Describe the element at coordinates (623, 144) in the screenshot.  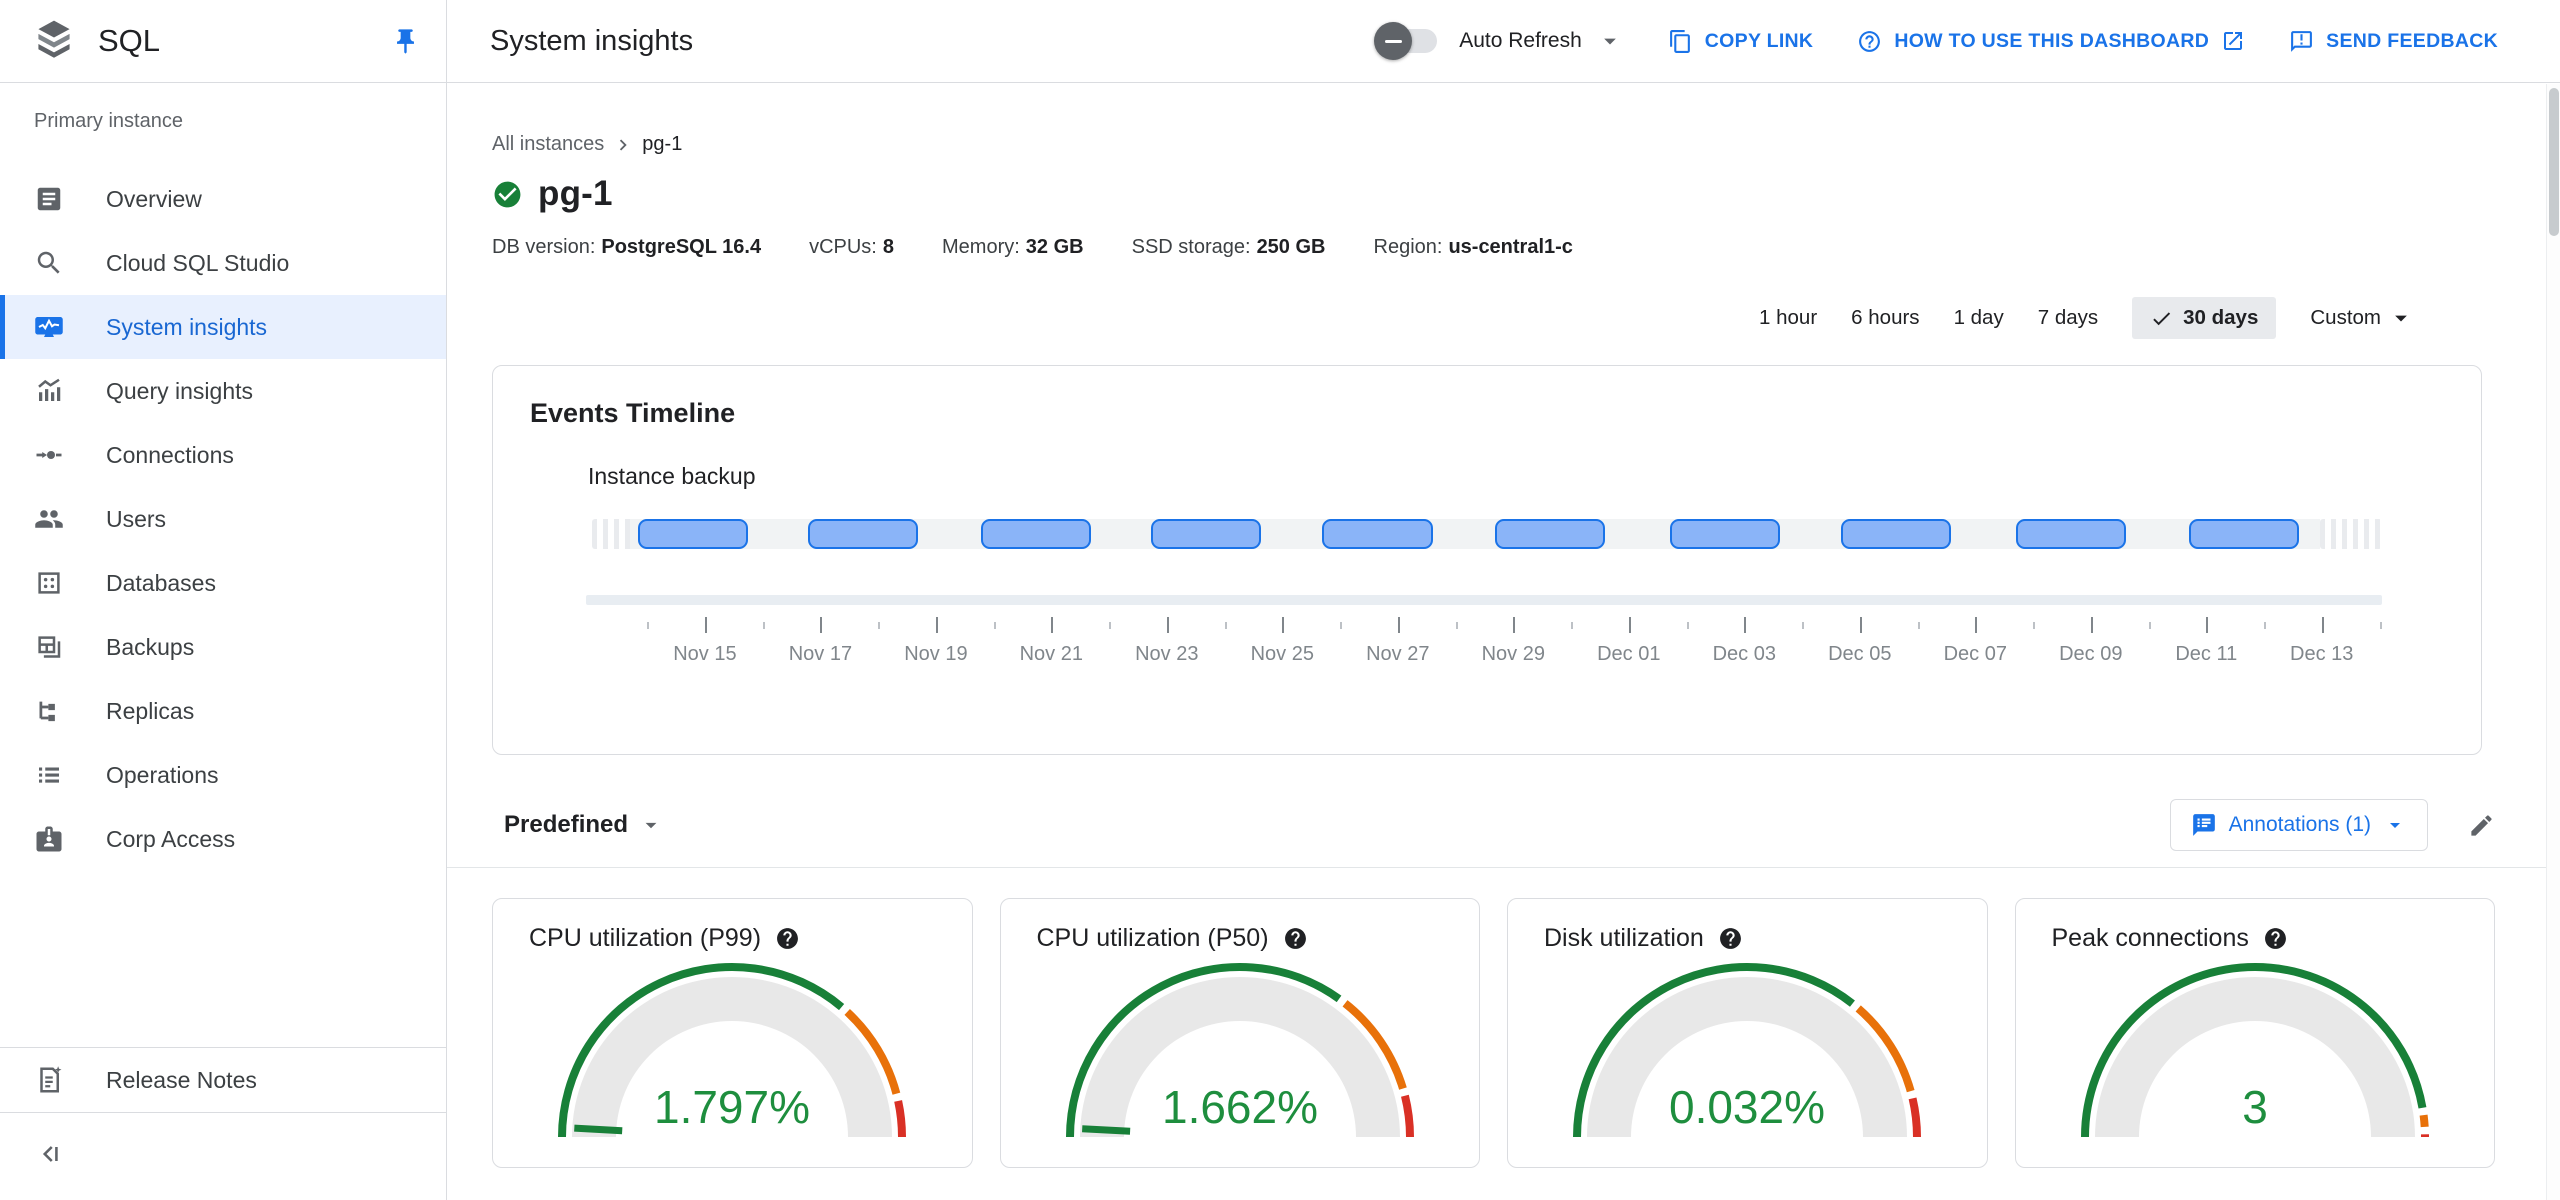
I see `chevron-right-icon` at that location.